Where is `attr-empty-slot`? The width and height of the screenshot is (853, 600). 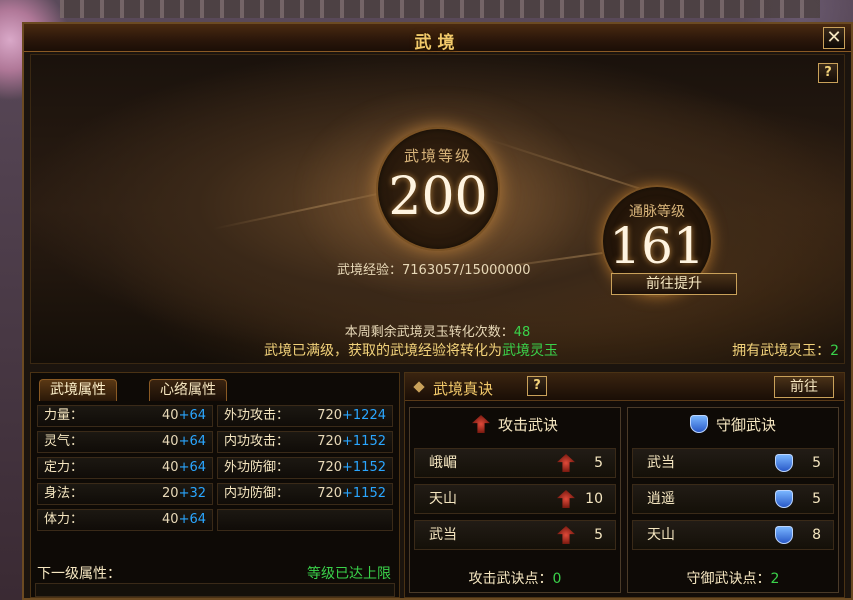 attr-empty-slot is located at coordinates (305, 520).